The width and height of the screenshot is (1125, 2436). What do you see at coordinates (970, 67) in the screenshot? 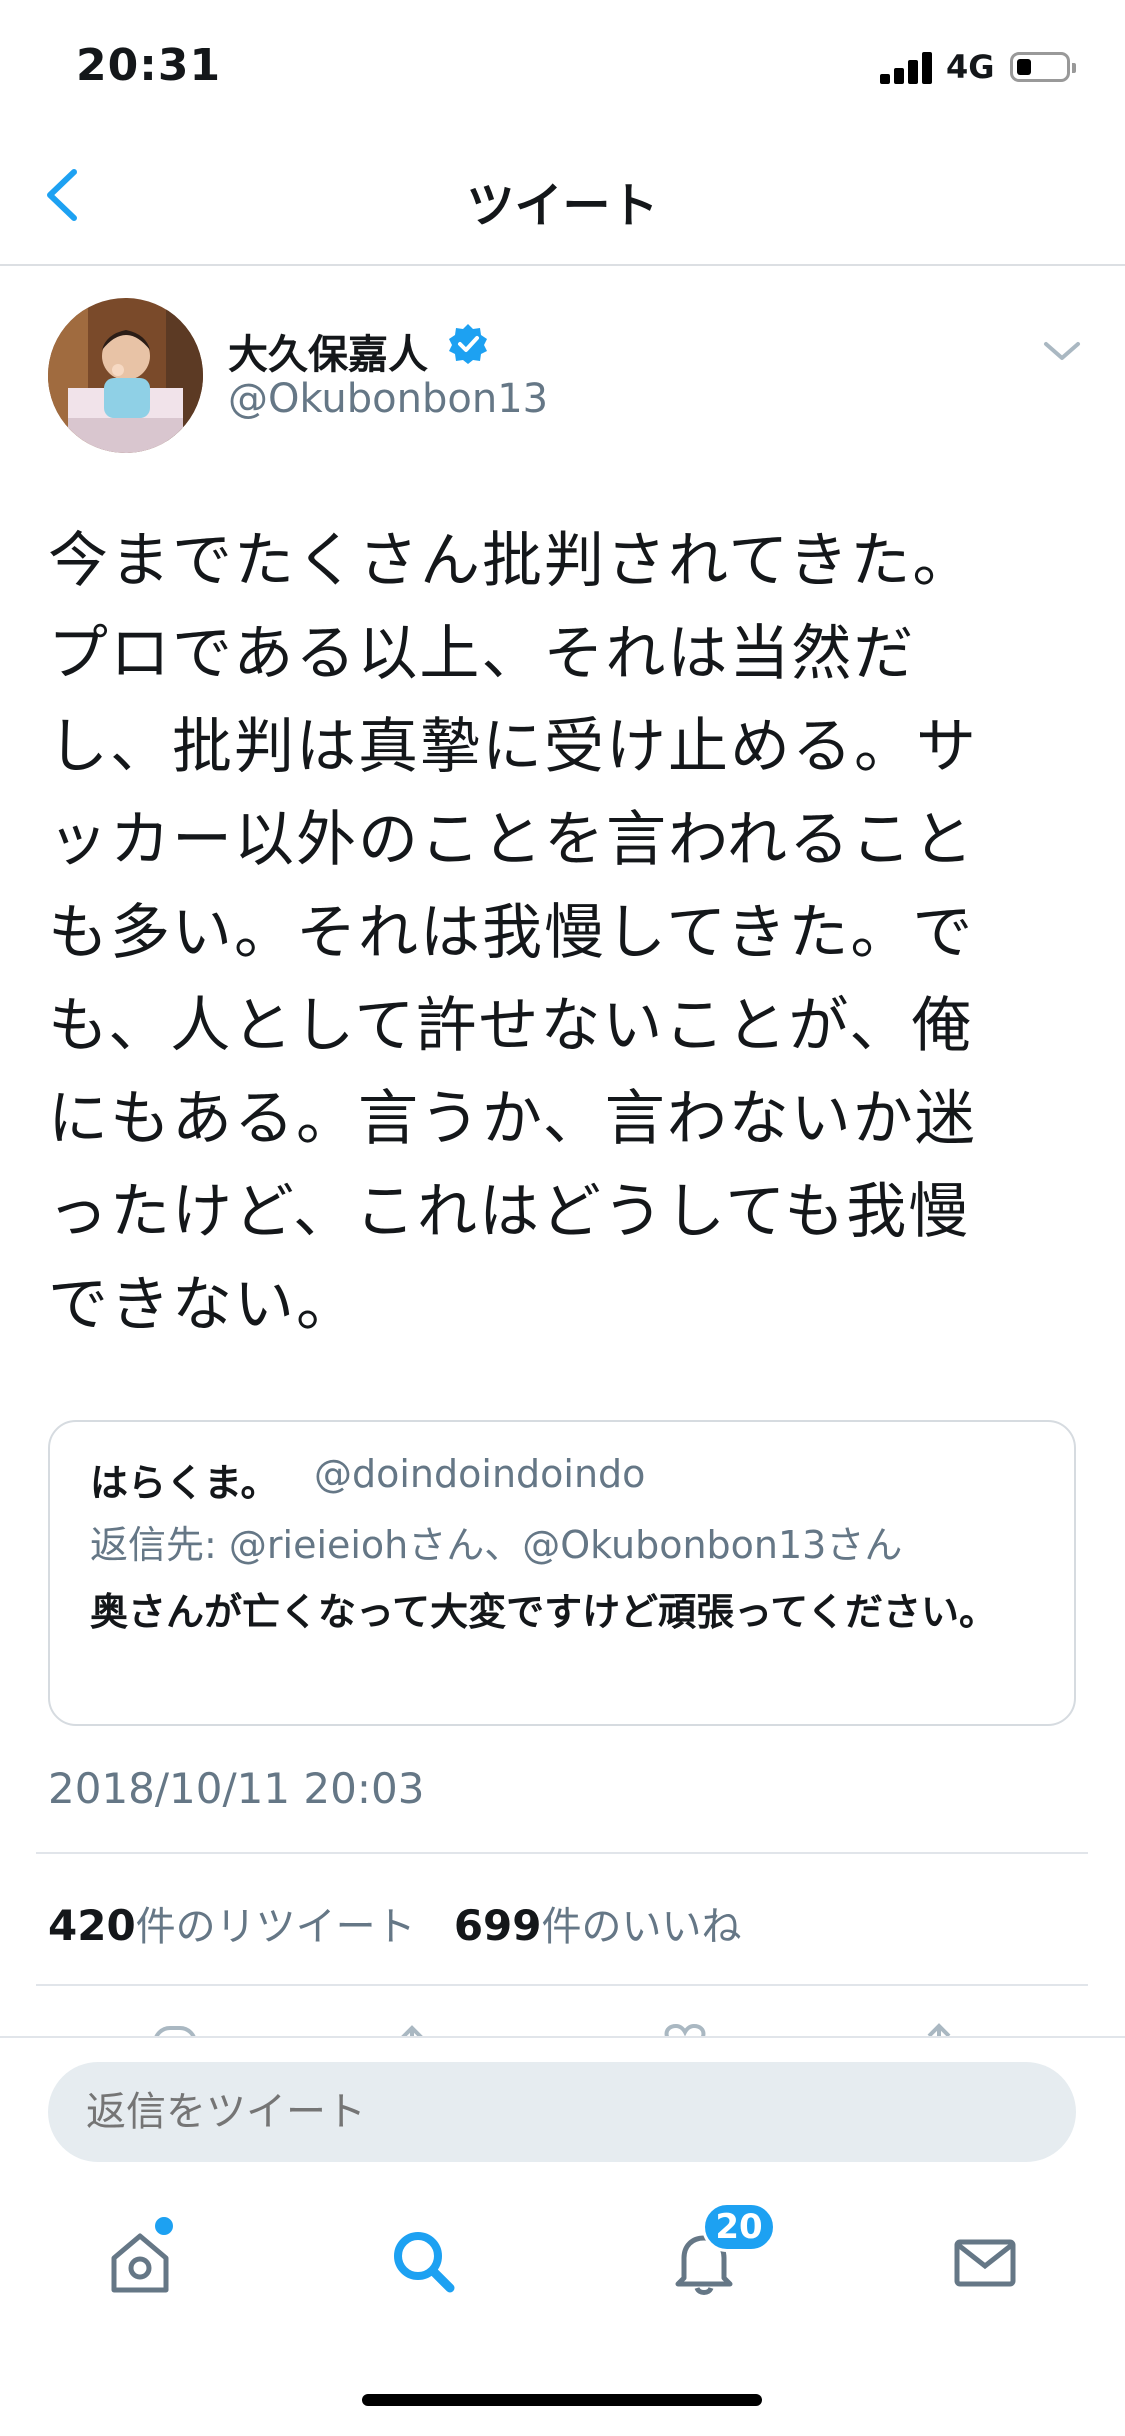
I see `network-type: 4G` at bounding box center [970, 67].